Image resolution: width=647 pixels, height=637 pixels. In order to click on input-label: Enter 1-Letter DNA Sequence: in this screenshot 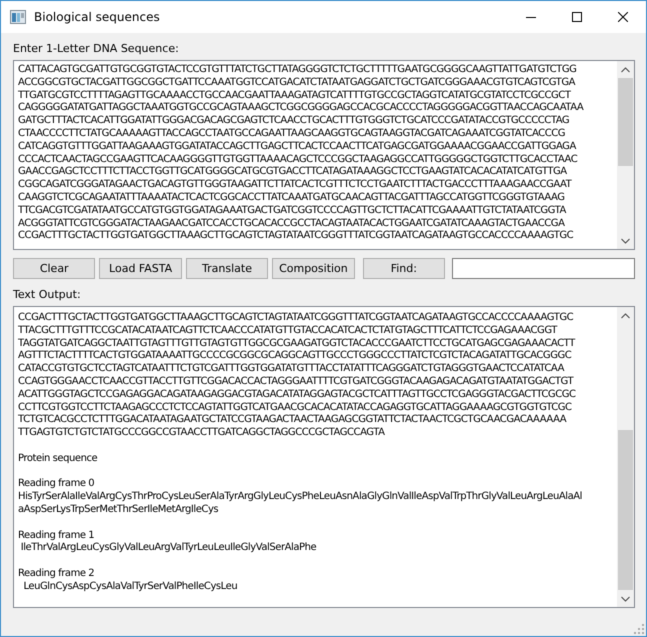, I will do `click(96, 48)`.